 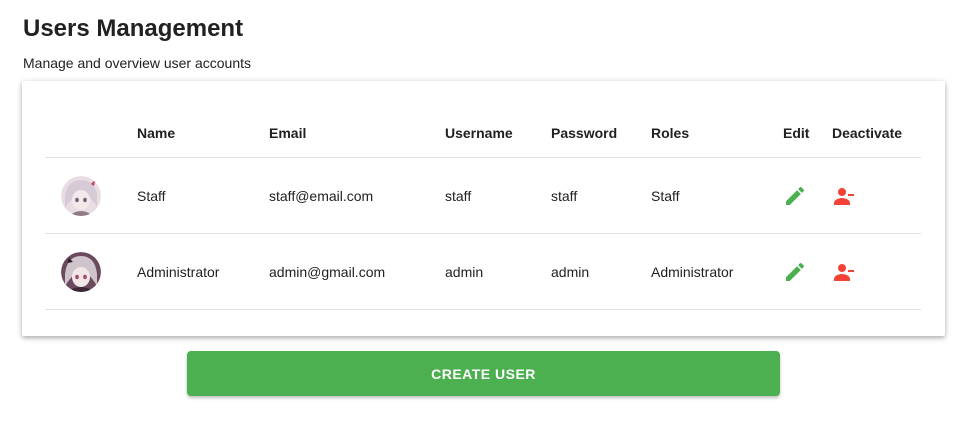 What do you see at coordinates (483, 373) in the screenshot?
I see `create-user-button: Create User` at bounding box center [483, 373].